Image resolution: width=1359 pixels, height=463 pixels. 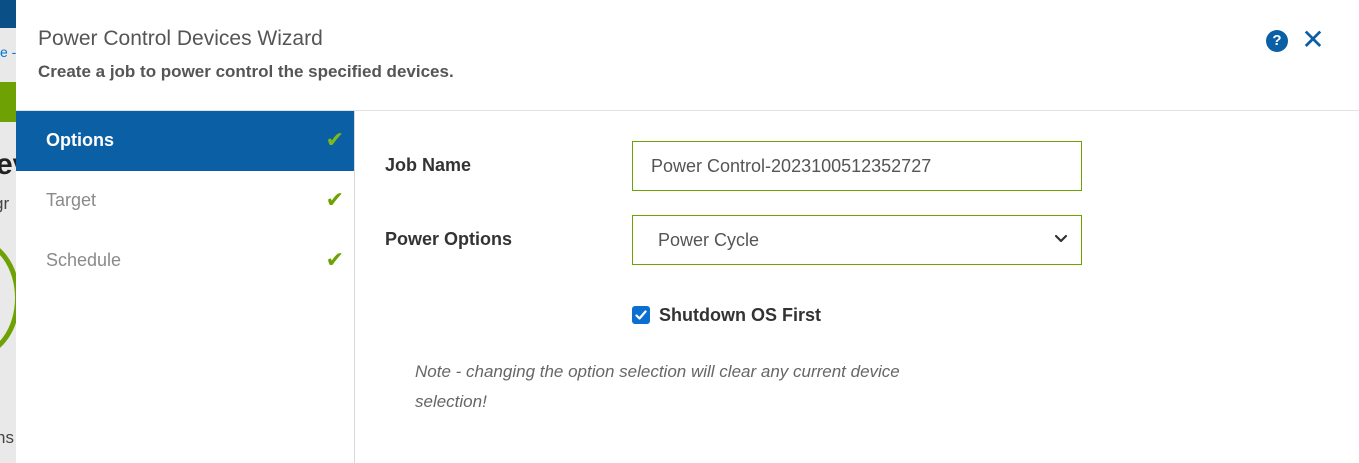 What do you see at coordinates (857, 240) in the screenshot?
I see `power-options-select: Power Cycle` at bounding box center [857, 240].